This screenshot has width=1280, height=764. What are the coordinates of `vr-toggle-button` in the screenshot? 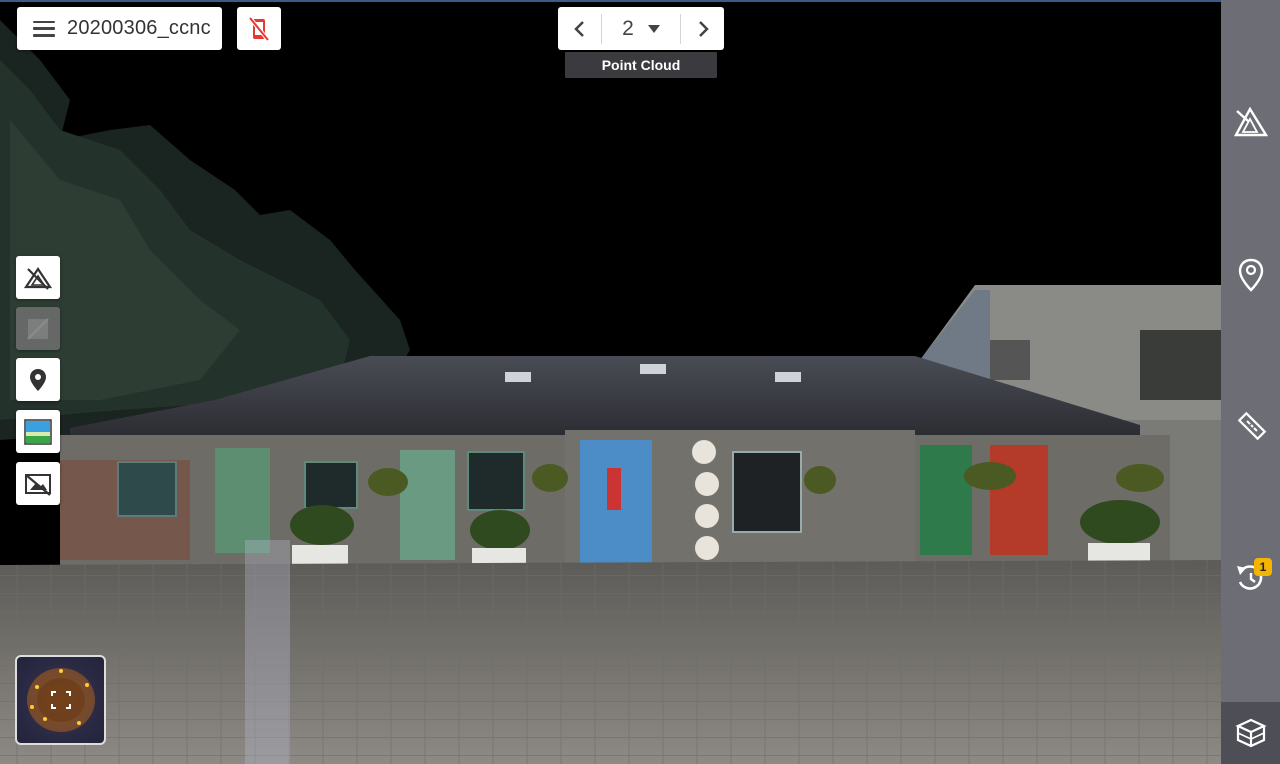 It's located at (259, 28).